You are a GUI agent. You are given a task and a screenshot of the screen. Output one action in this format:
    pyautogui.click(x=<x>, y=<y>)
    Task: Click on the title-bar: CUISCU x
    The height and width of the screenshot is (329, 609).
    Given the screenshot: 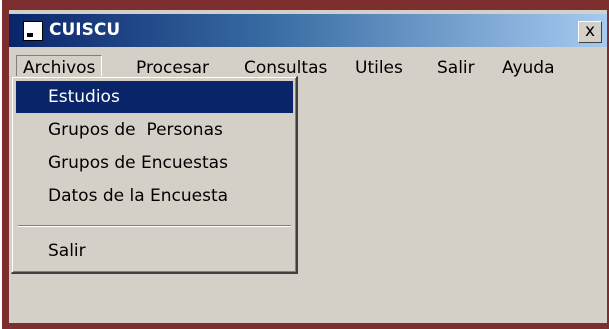 What is the action you would take?
    pyautogui.click(x=308, y=30)
    